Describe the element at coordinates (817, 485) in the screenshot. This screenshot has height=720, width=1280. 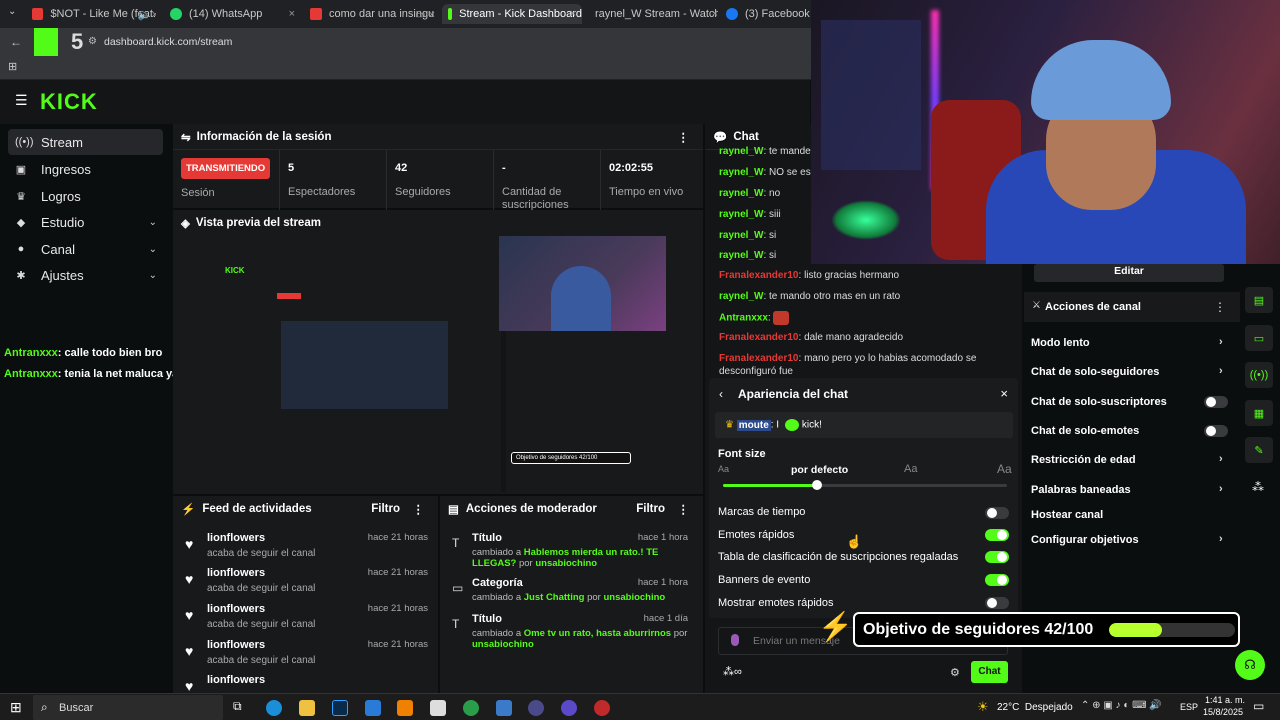
I see `slider-thumb` at that location.